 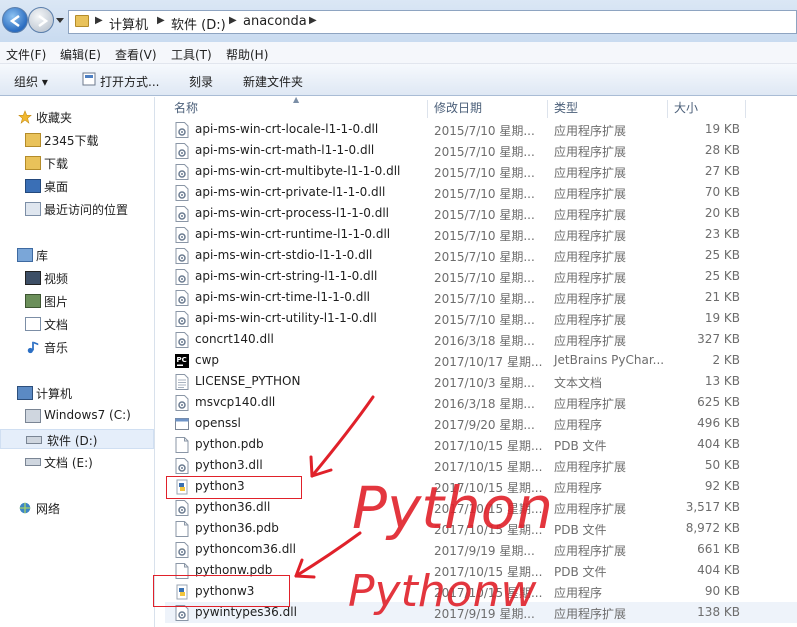 I want to click on file-name: api-ms-win-crt-multibyte-l1-1-0.dll, so click(x=298, y=171).